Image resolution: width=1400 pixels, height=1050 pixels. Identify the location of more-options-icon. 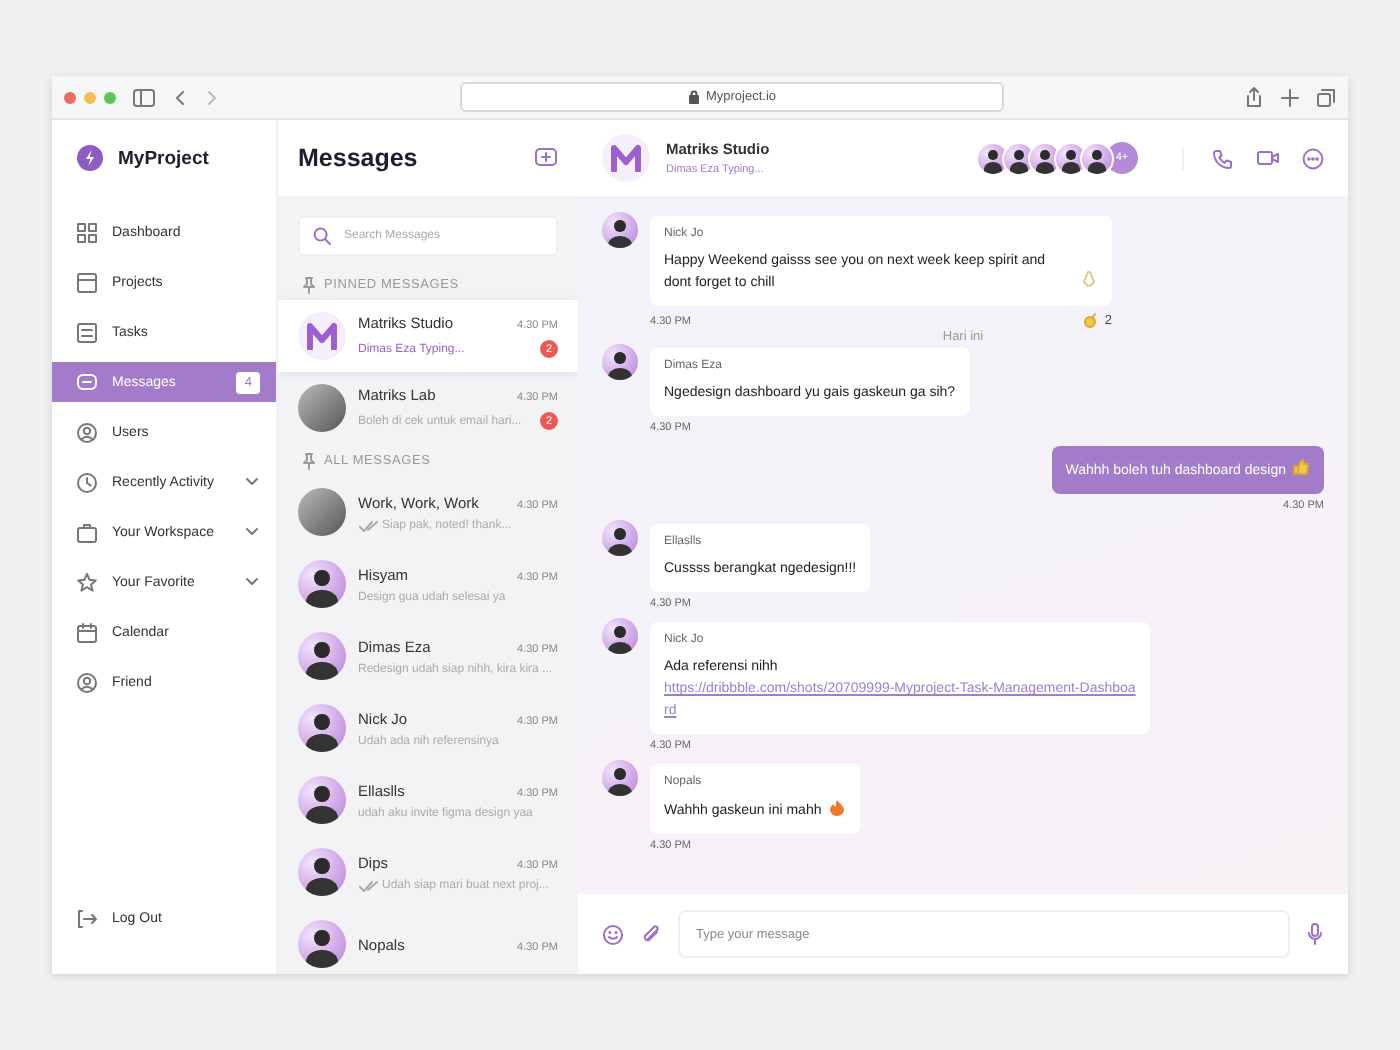
(1313, 158).